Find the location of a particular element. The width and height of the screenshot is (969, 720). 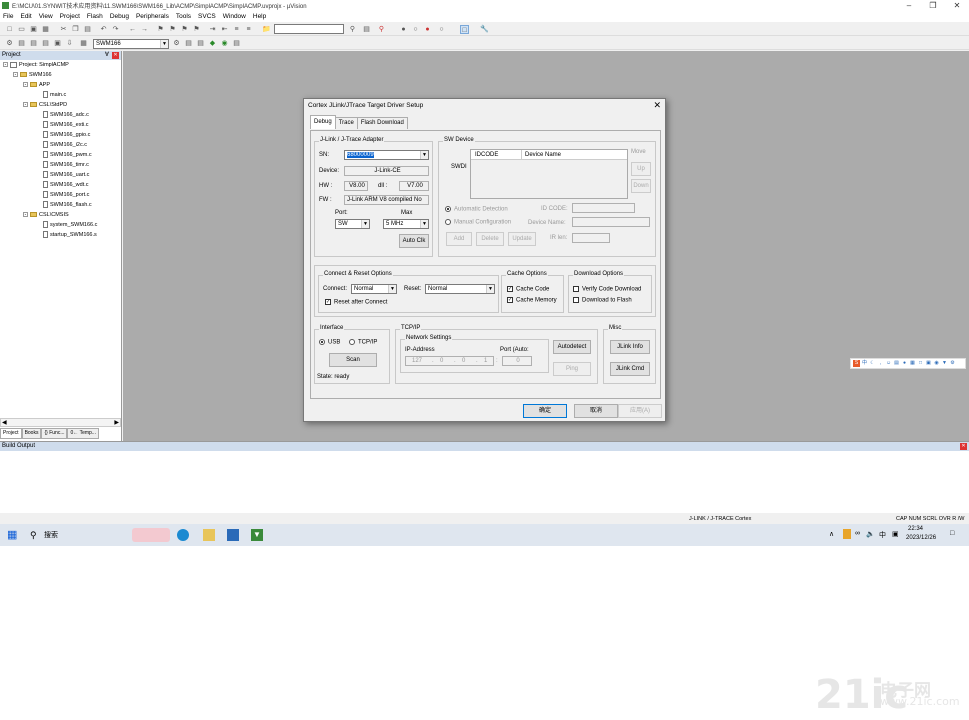

find-input is located at coordinates (309, 29).